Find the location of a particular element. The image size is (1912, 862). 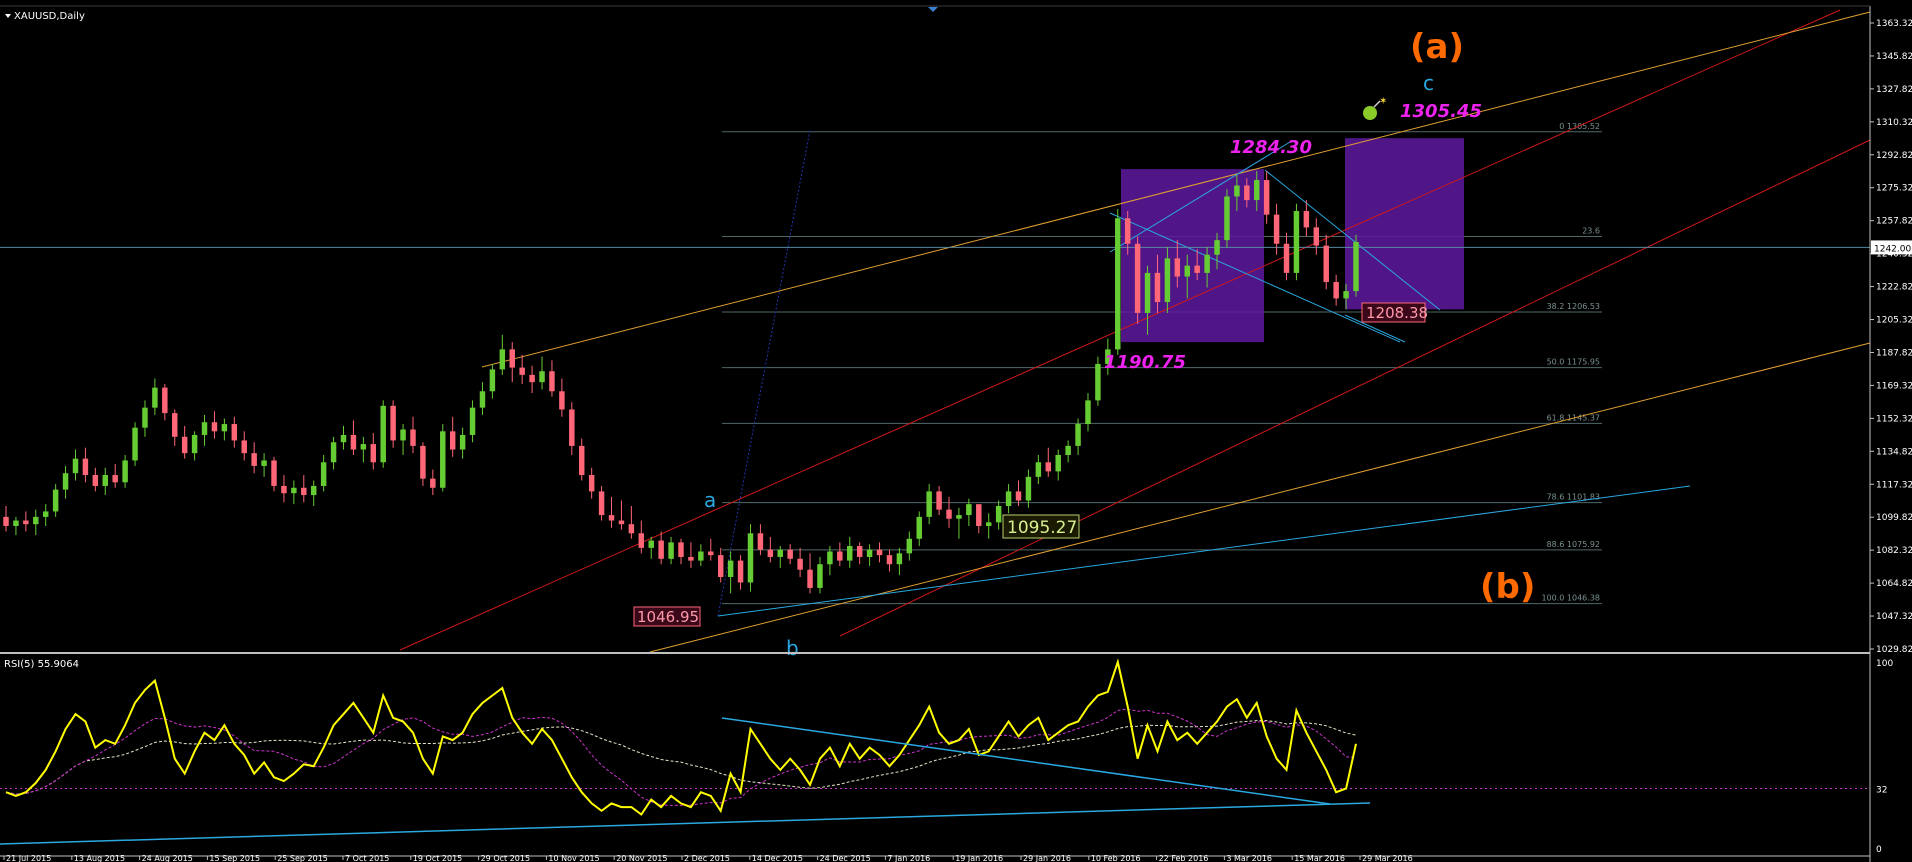

rsi-tick-label: 0 is located at coordinates (1879, 850).